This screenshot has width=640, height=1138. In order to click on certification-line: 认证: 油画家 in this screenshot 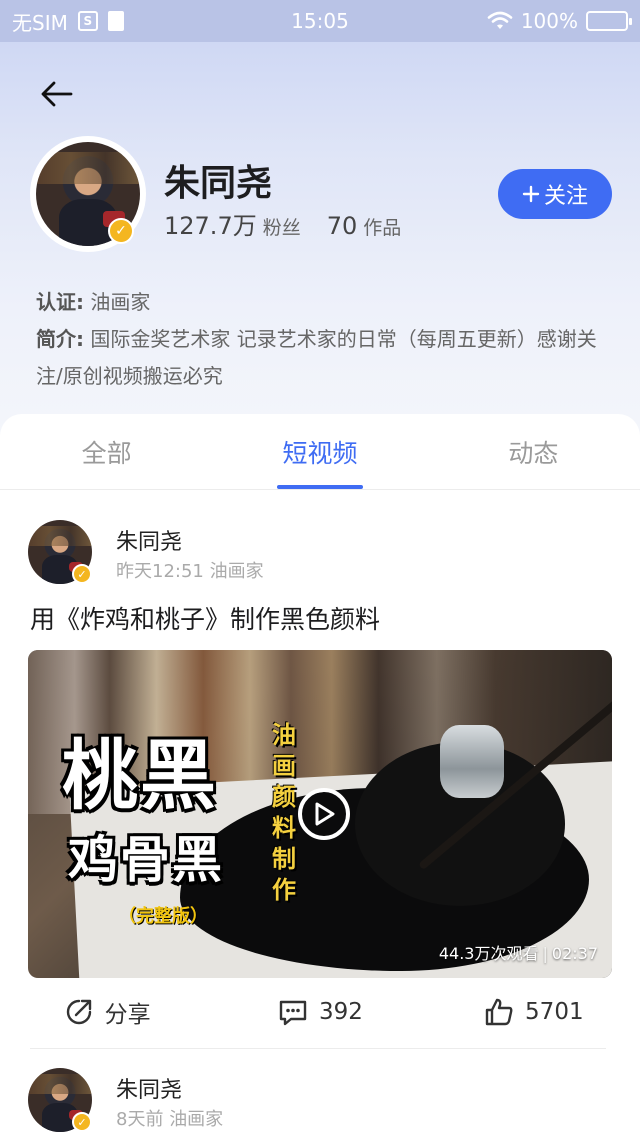, I will do `click(321, 302)`.